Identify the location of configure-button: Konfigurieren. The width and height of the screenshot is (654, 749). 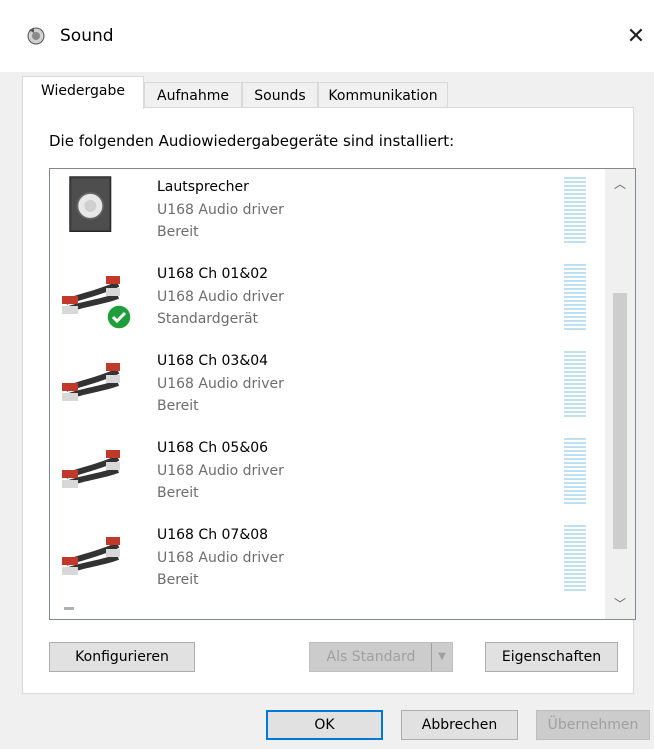
(122, 657).